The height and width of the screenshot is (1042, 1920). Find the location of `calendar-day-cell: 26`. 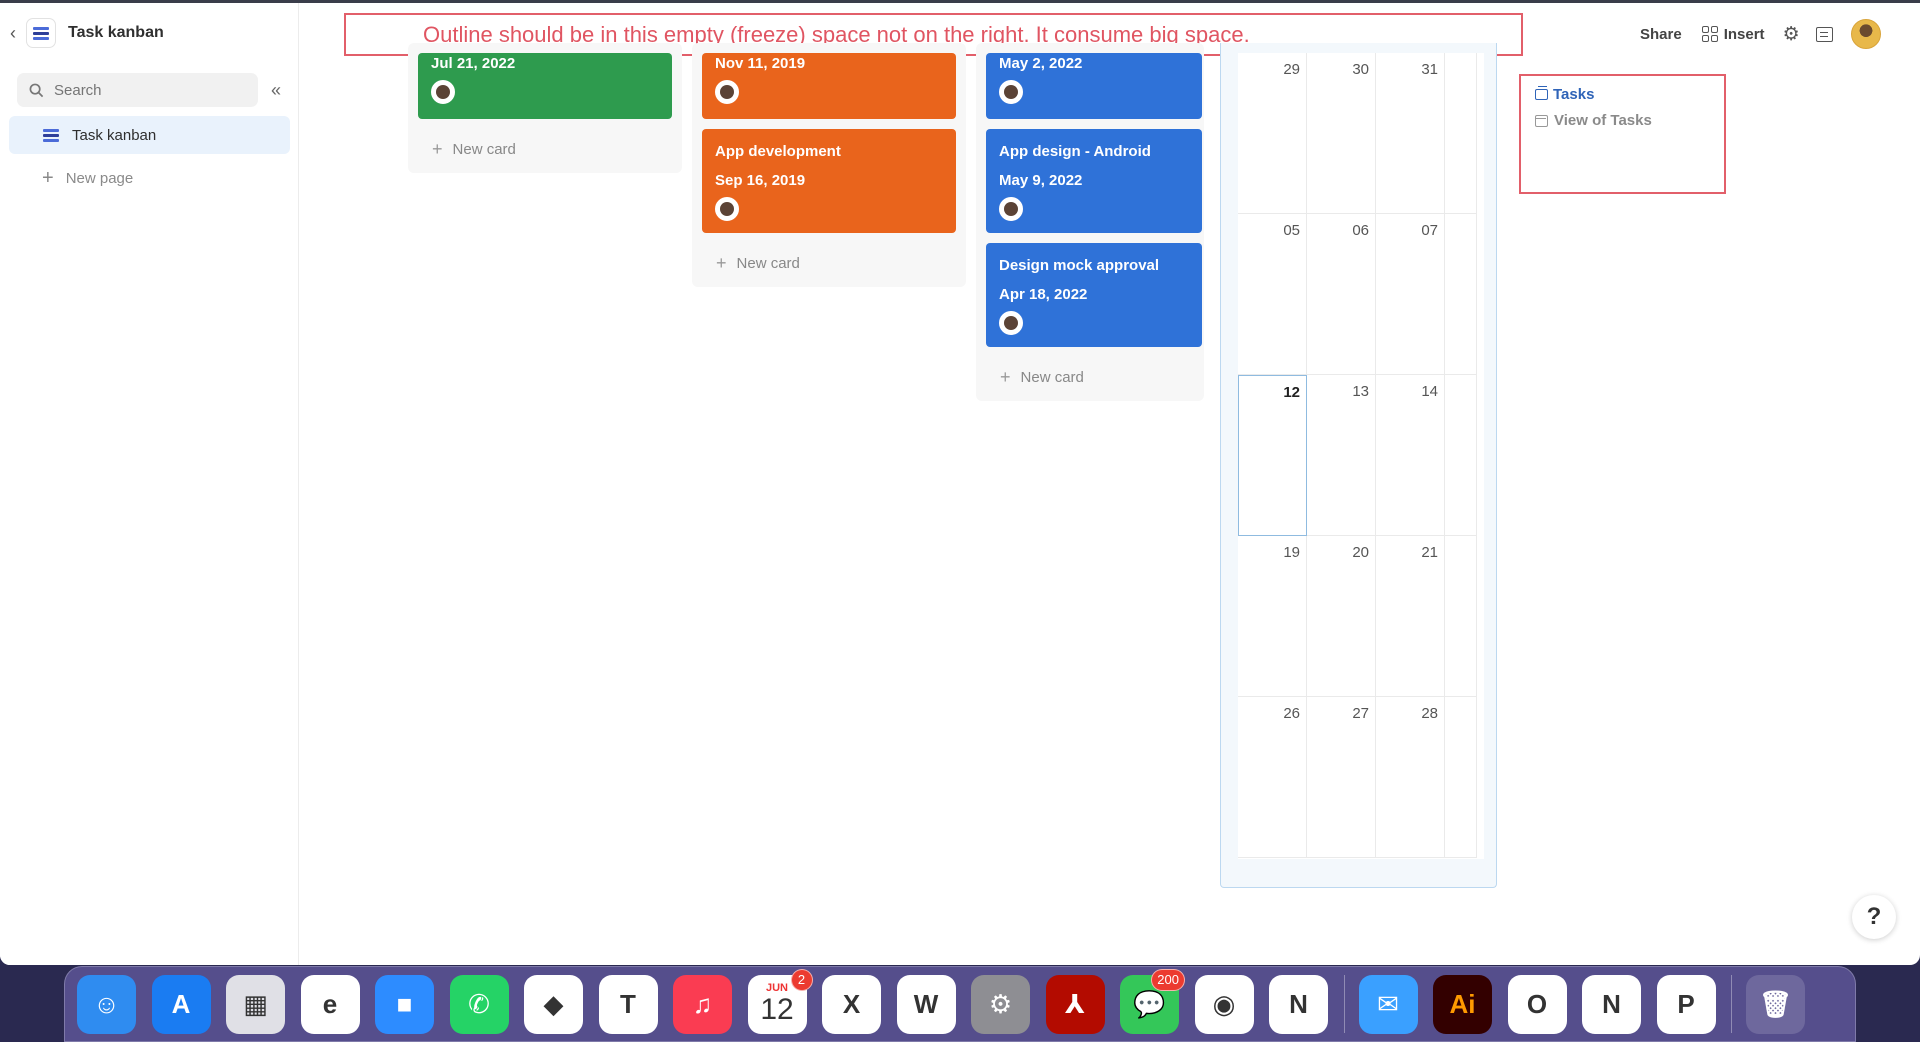

calendar-day-cell: 26 is located at coordinates (1272, 777).